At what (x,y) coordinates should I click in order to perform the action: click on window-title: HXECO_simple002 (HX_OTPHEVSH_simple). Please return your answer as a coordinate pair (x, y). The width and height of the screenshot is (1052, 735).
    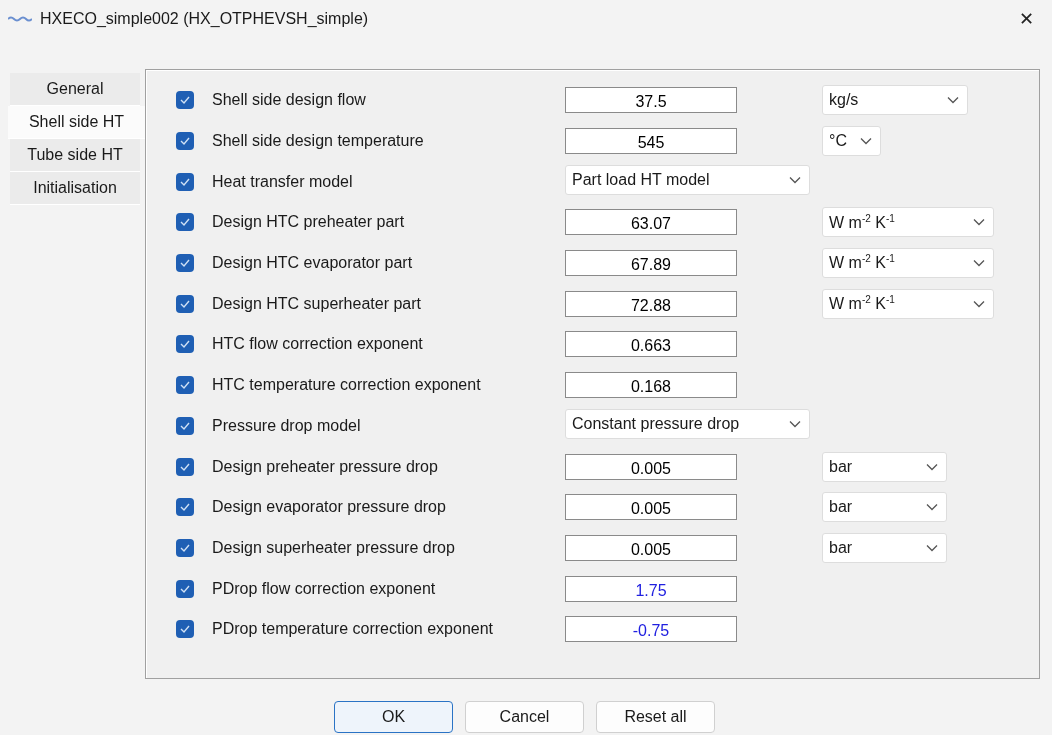
    Looking at the image, I should click on (205, 18).